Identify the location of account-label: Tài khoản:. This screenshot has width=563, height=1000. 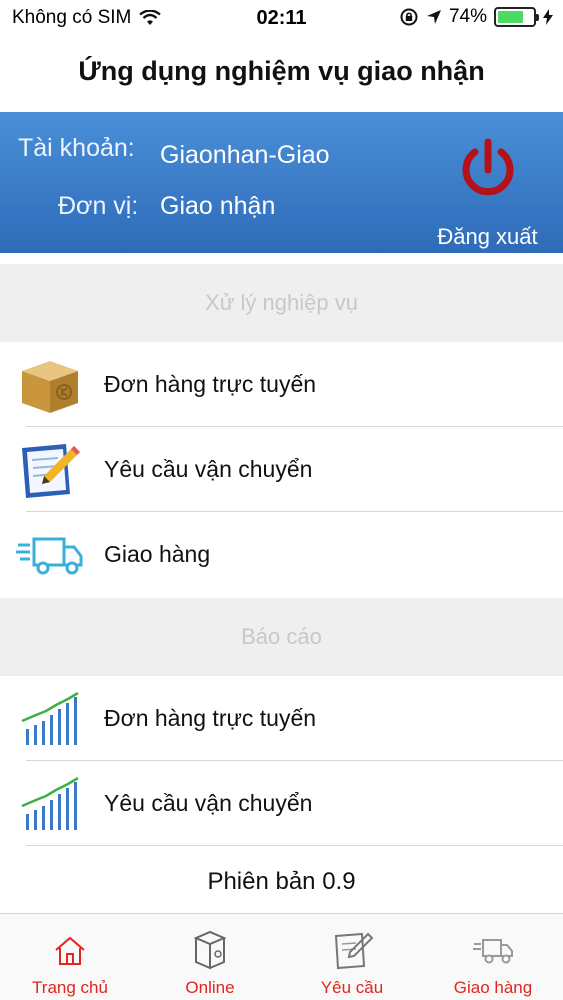
(76, 148).